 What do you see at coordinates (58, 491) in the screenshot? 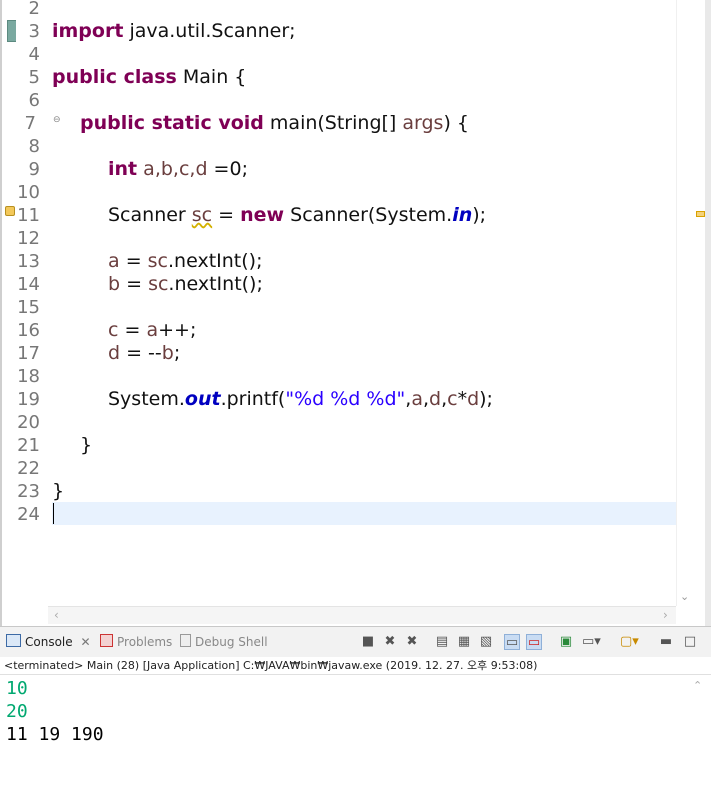
I see `code-line-23: }` at bounding box center [58, 491].